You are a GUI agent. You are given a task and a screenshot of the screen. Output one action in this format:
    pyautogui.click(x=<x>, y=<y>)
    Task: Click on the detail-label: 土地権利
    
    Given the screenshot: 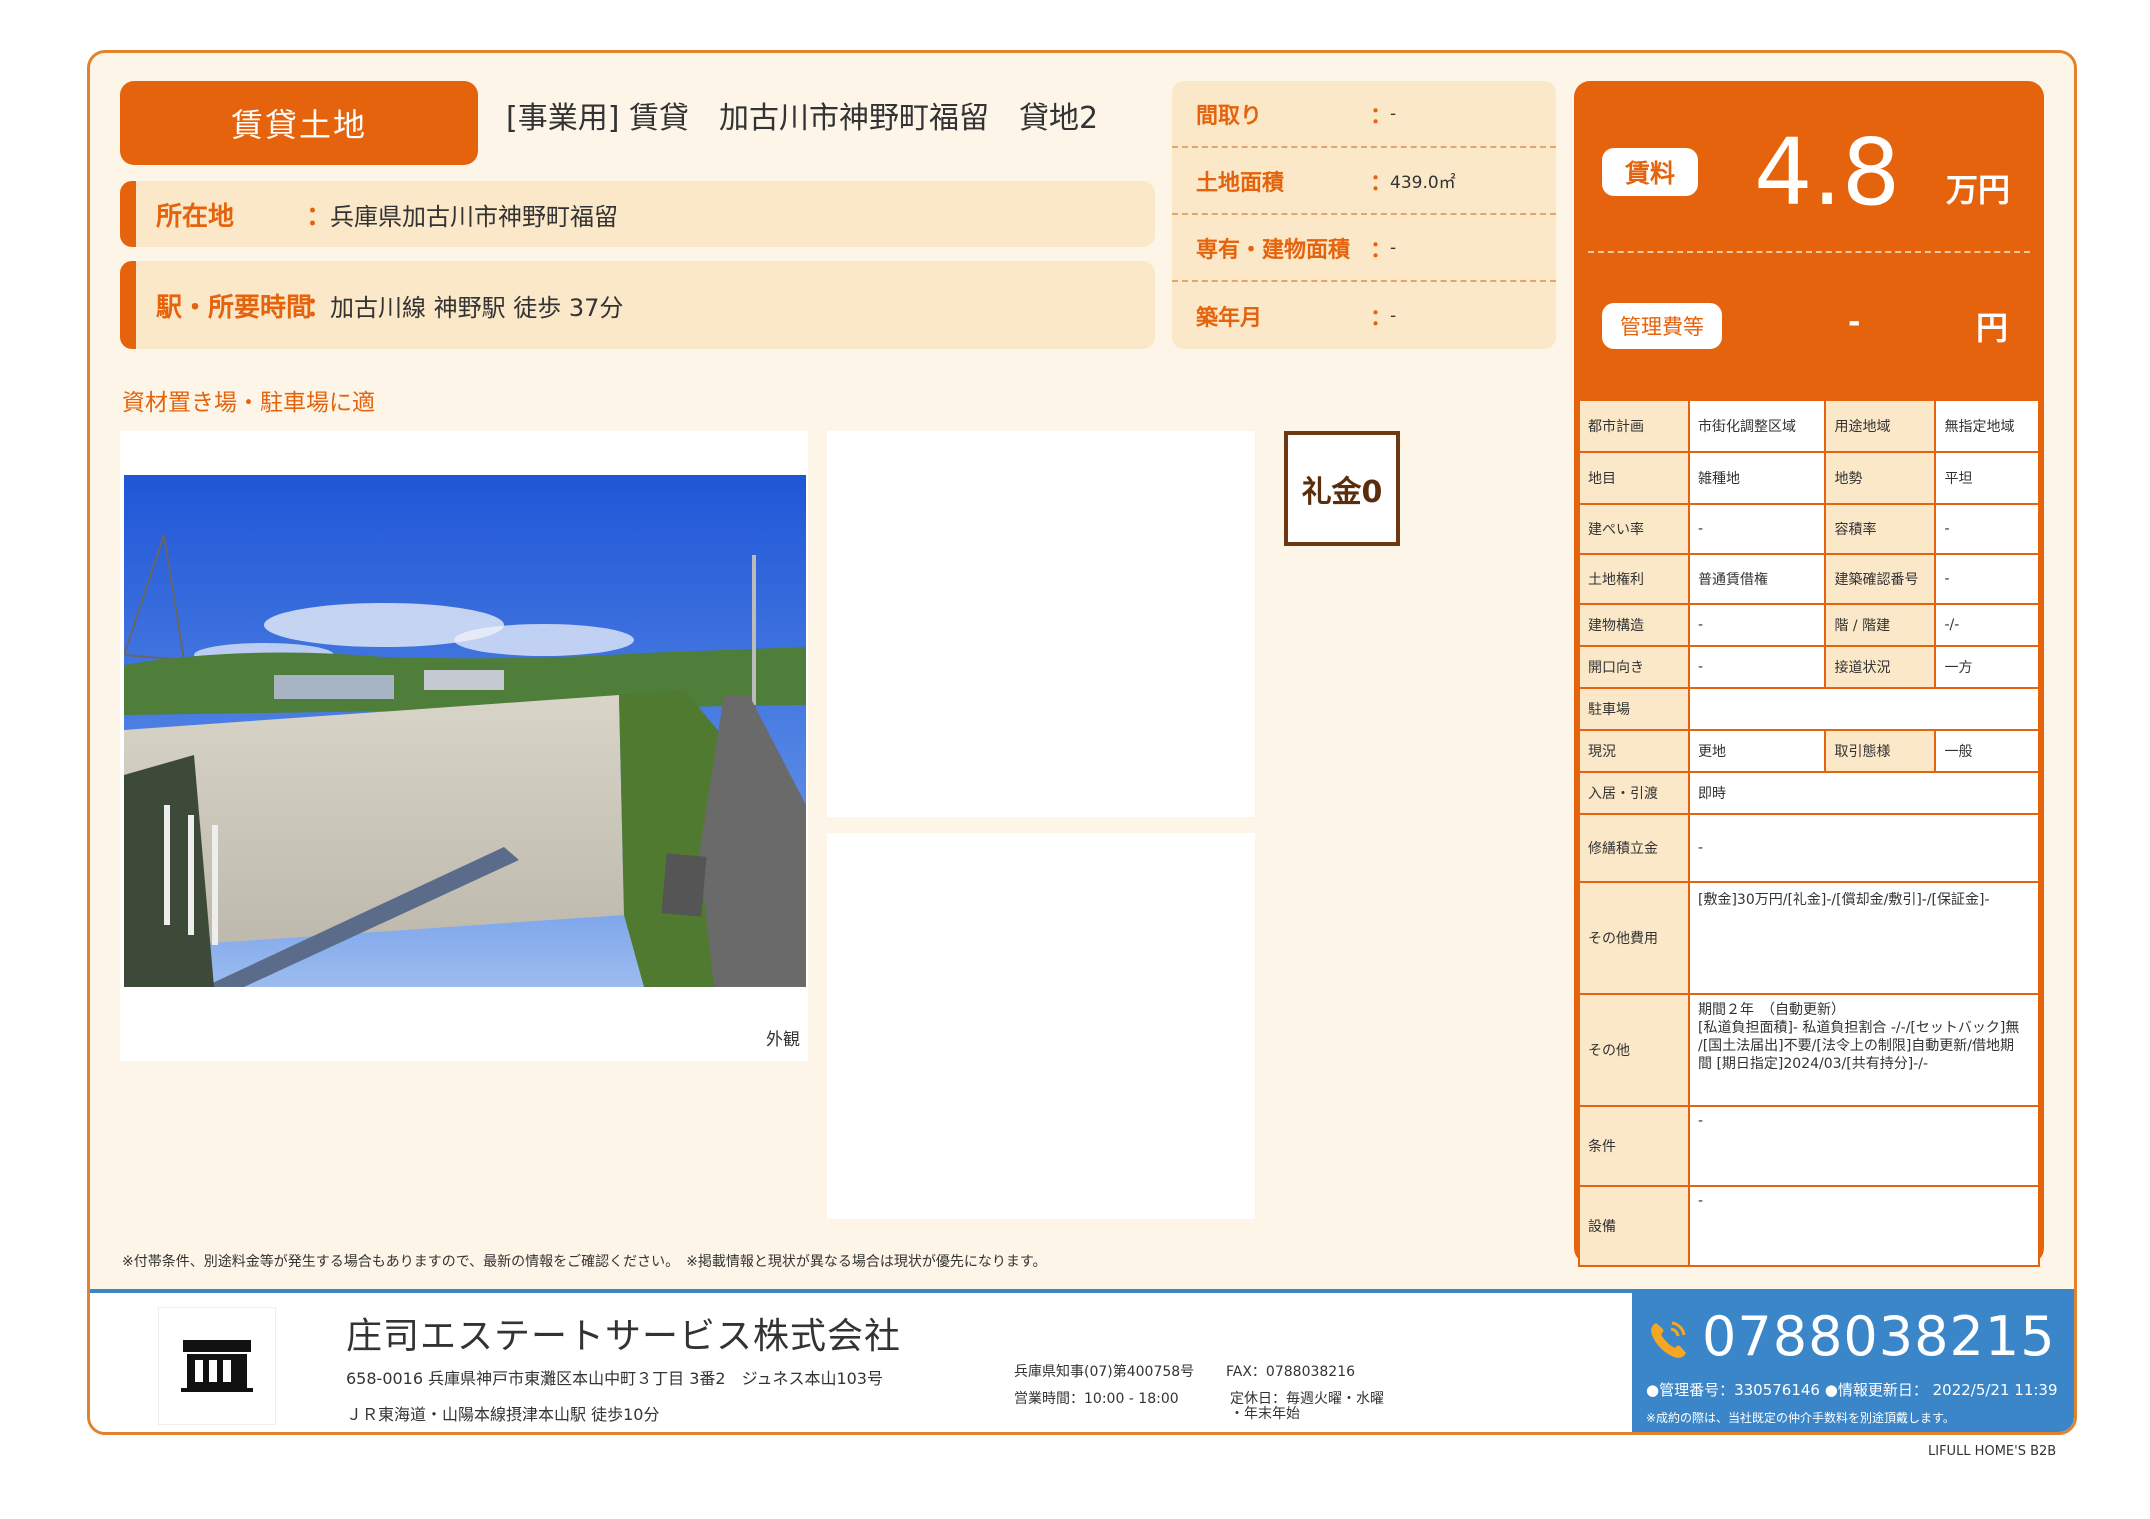 What is the action you would take?
    pyautogui.click(x=1634, y=579)
    